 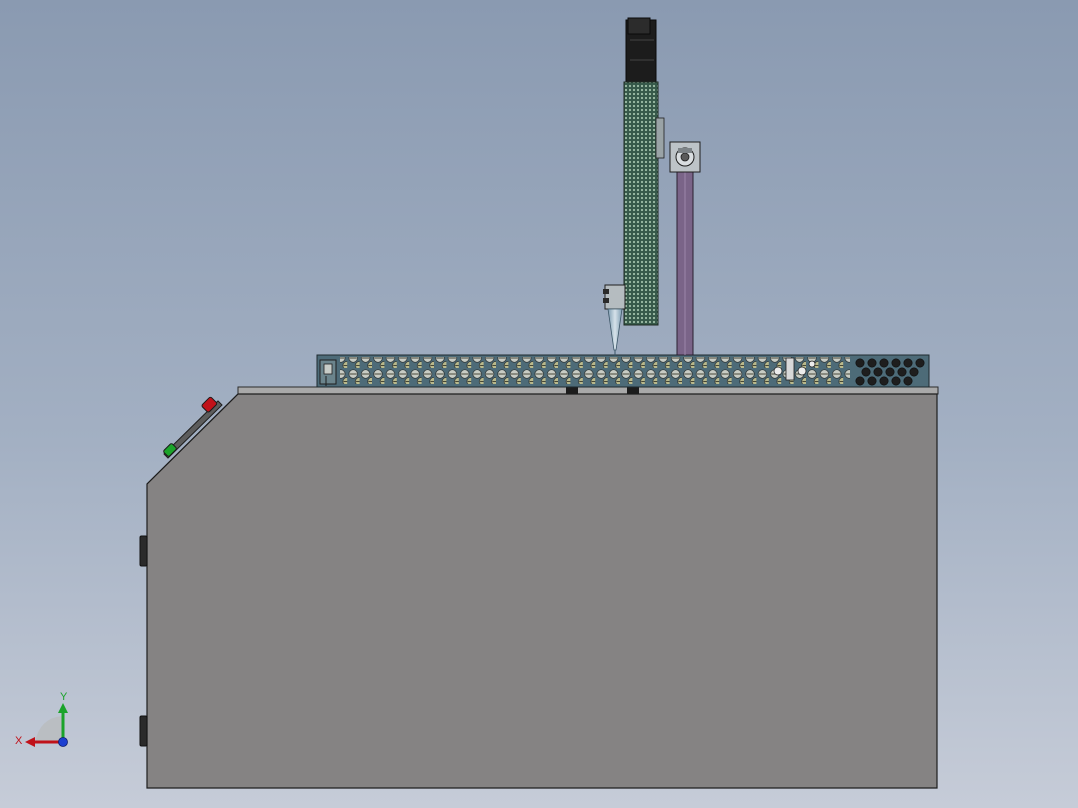 I want to click on triad-z-axis, so click(x=63, y=742).